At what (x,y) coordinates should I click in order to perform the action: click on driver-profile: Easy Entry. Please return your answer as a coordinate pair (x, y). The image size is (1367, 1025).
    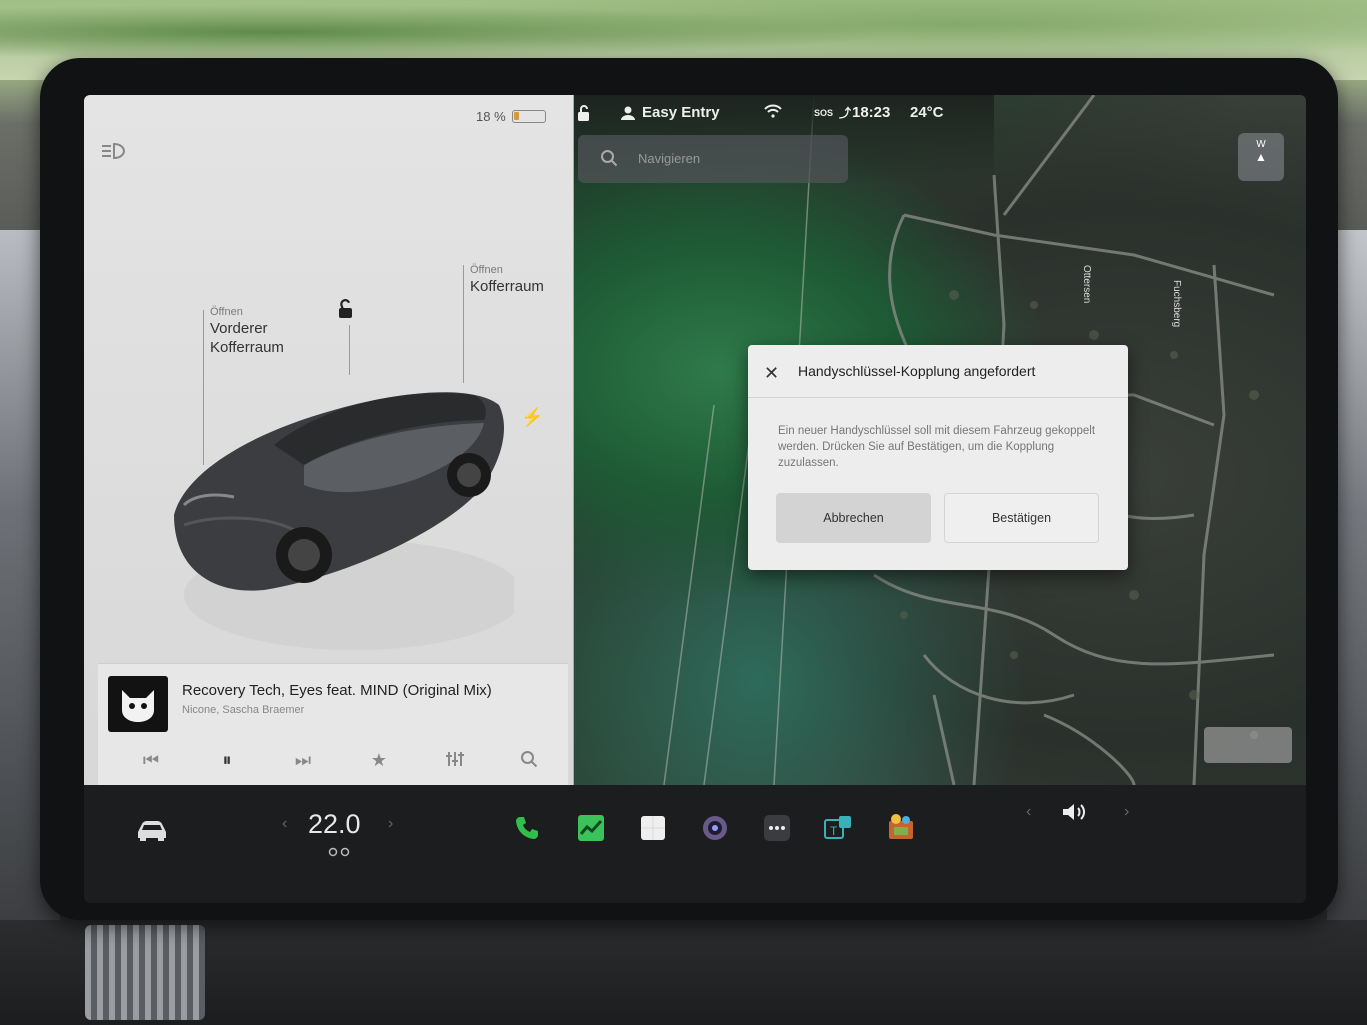
    Looking at the image, I should click on (670, 112).